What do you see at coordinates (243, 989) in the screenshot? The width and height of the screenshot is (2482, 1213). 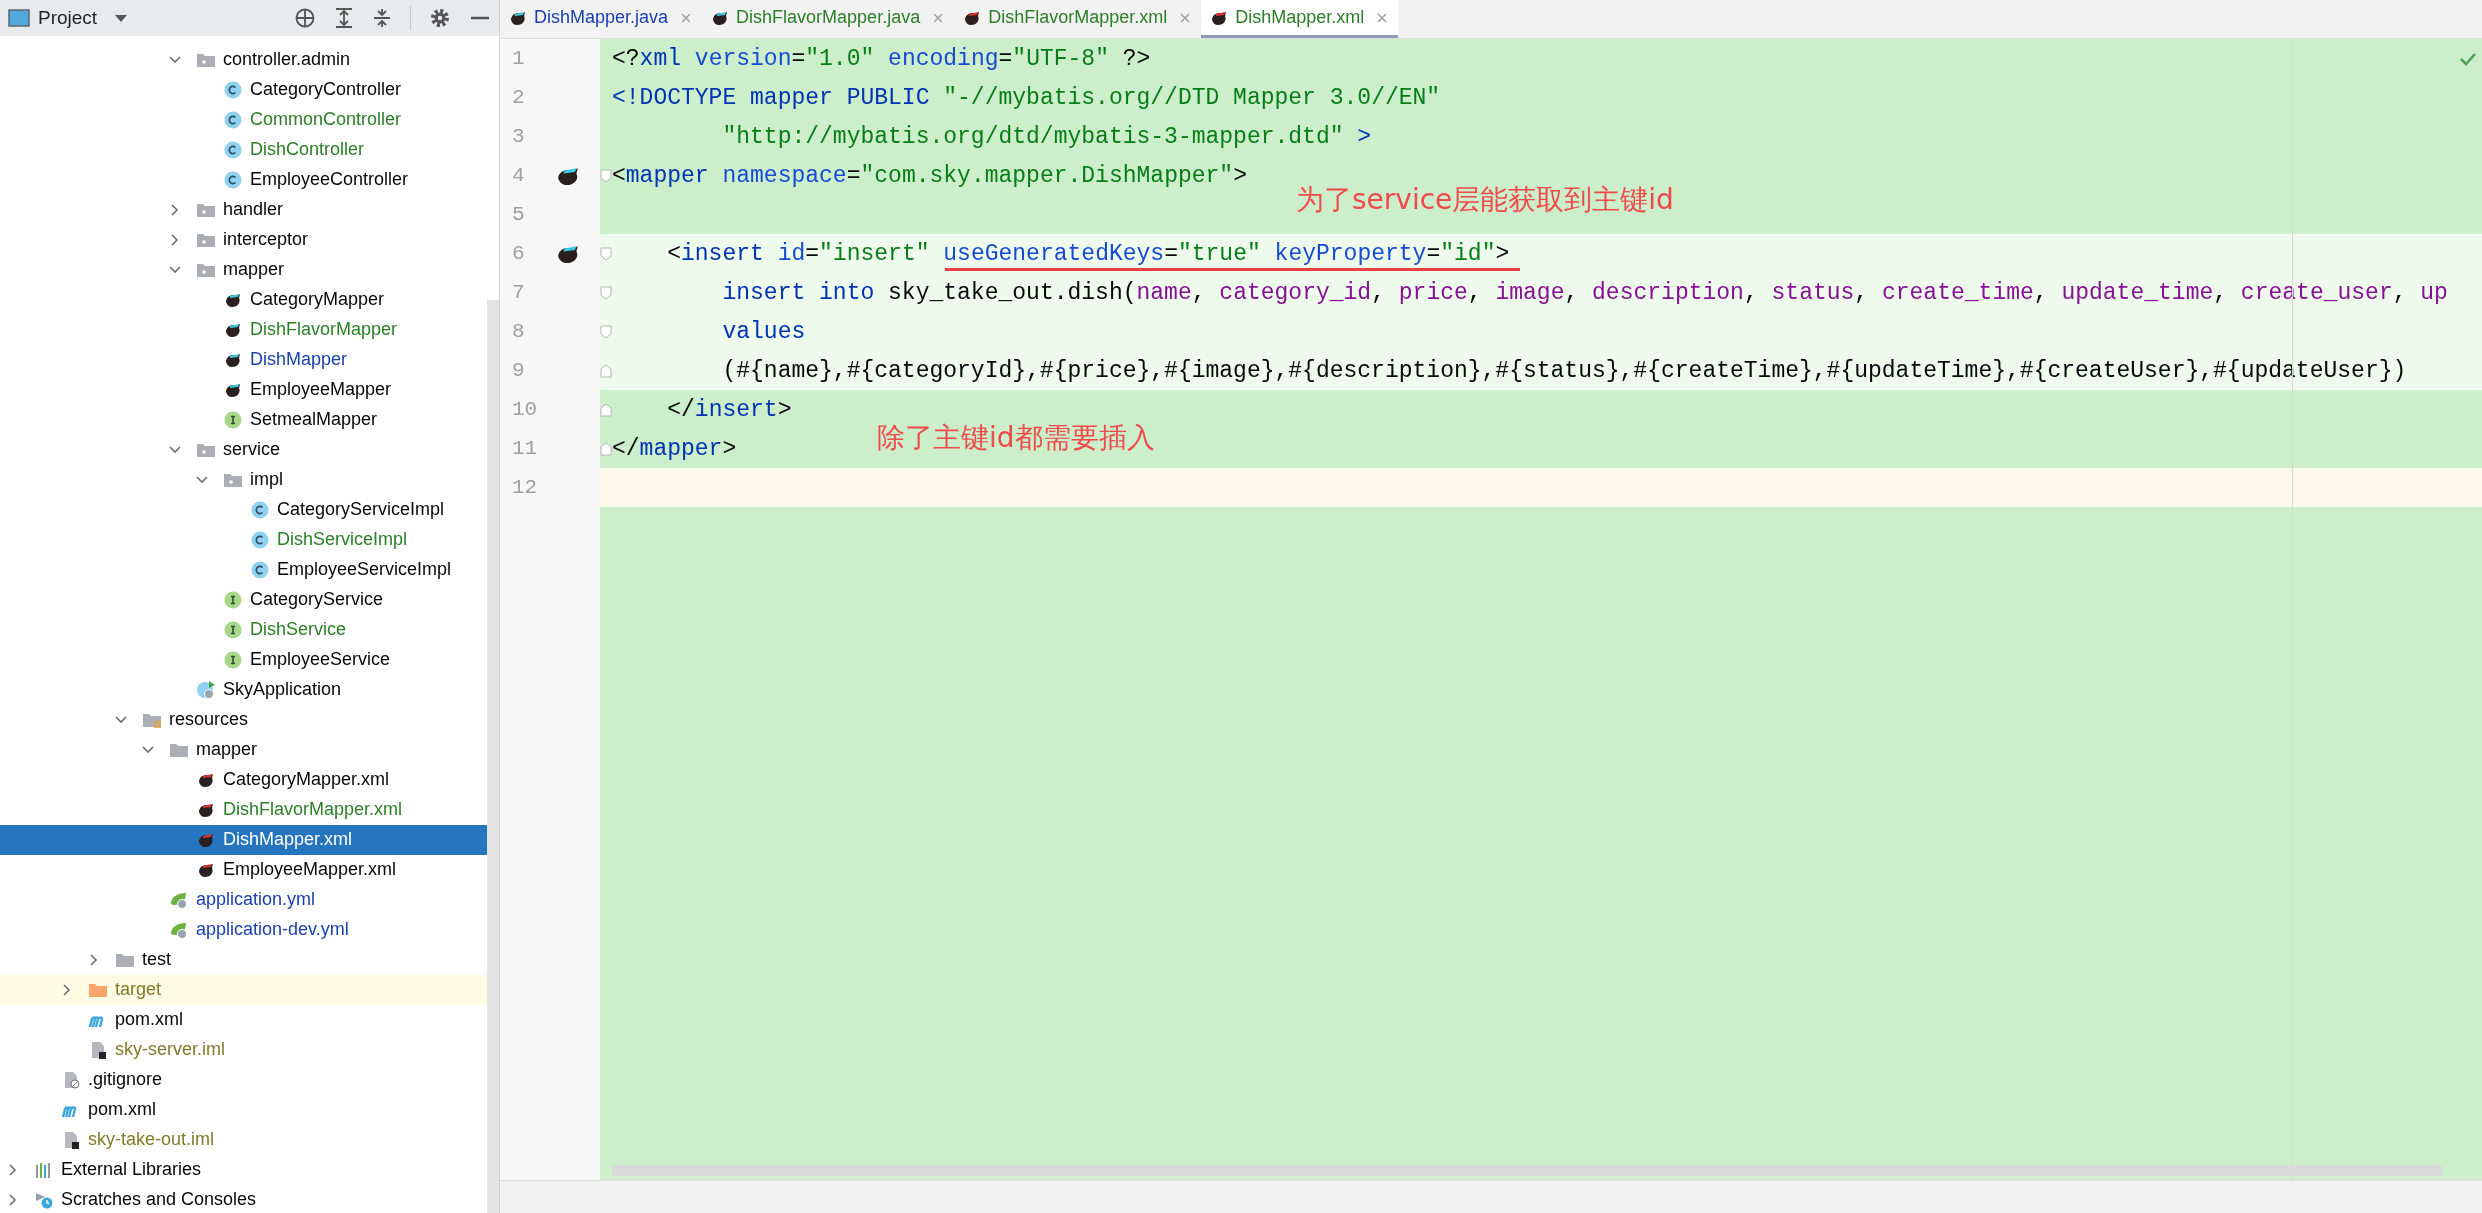 I see `tree-item: target` at bounding box center [243, 989].